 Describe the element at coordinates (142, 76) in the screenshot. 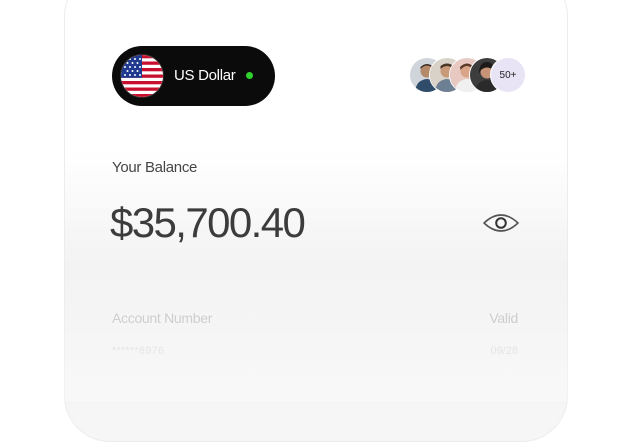

I see `us-flag-icon` at that location.